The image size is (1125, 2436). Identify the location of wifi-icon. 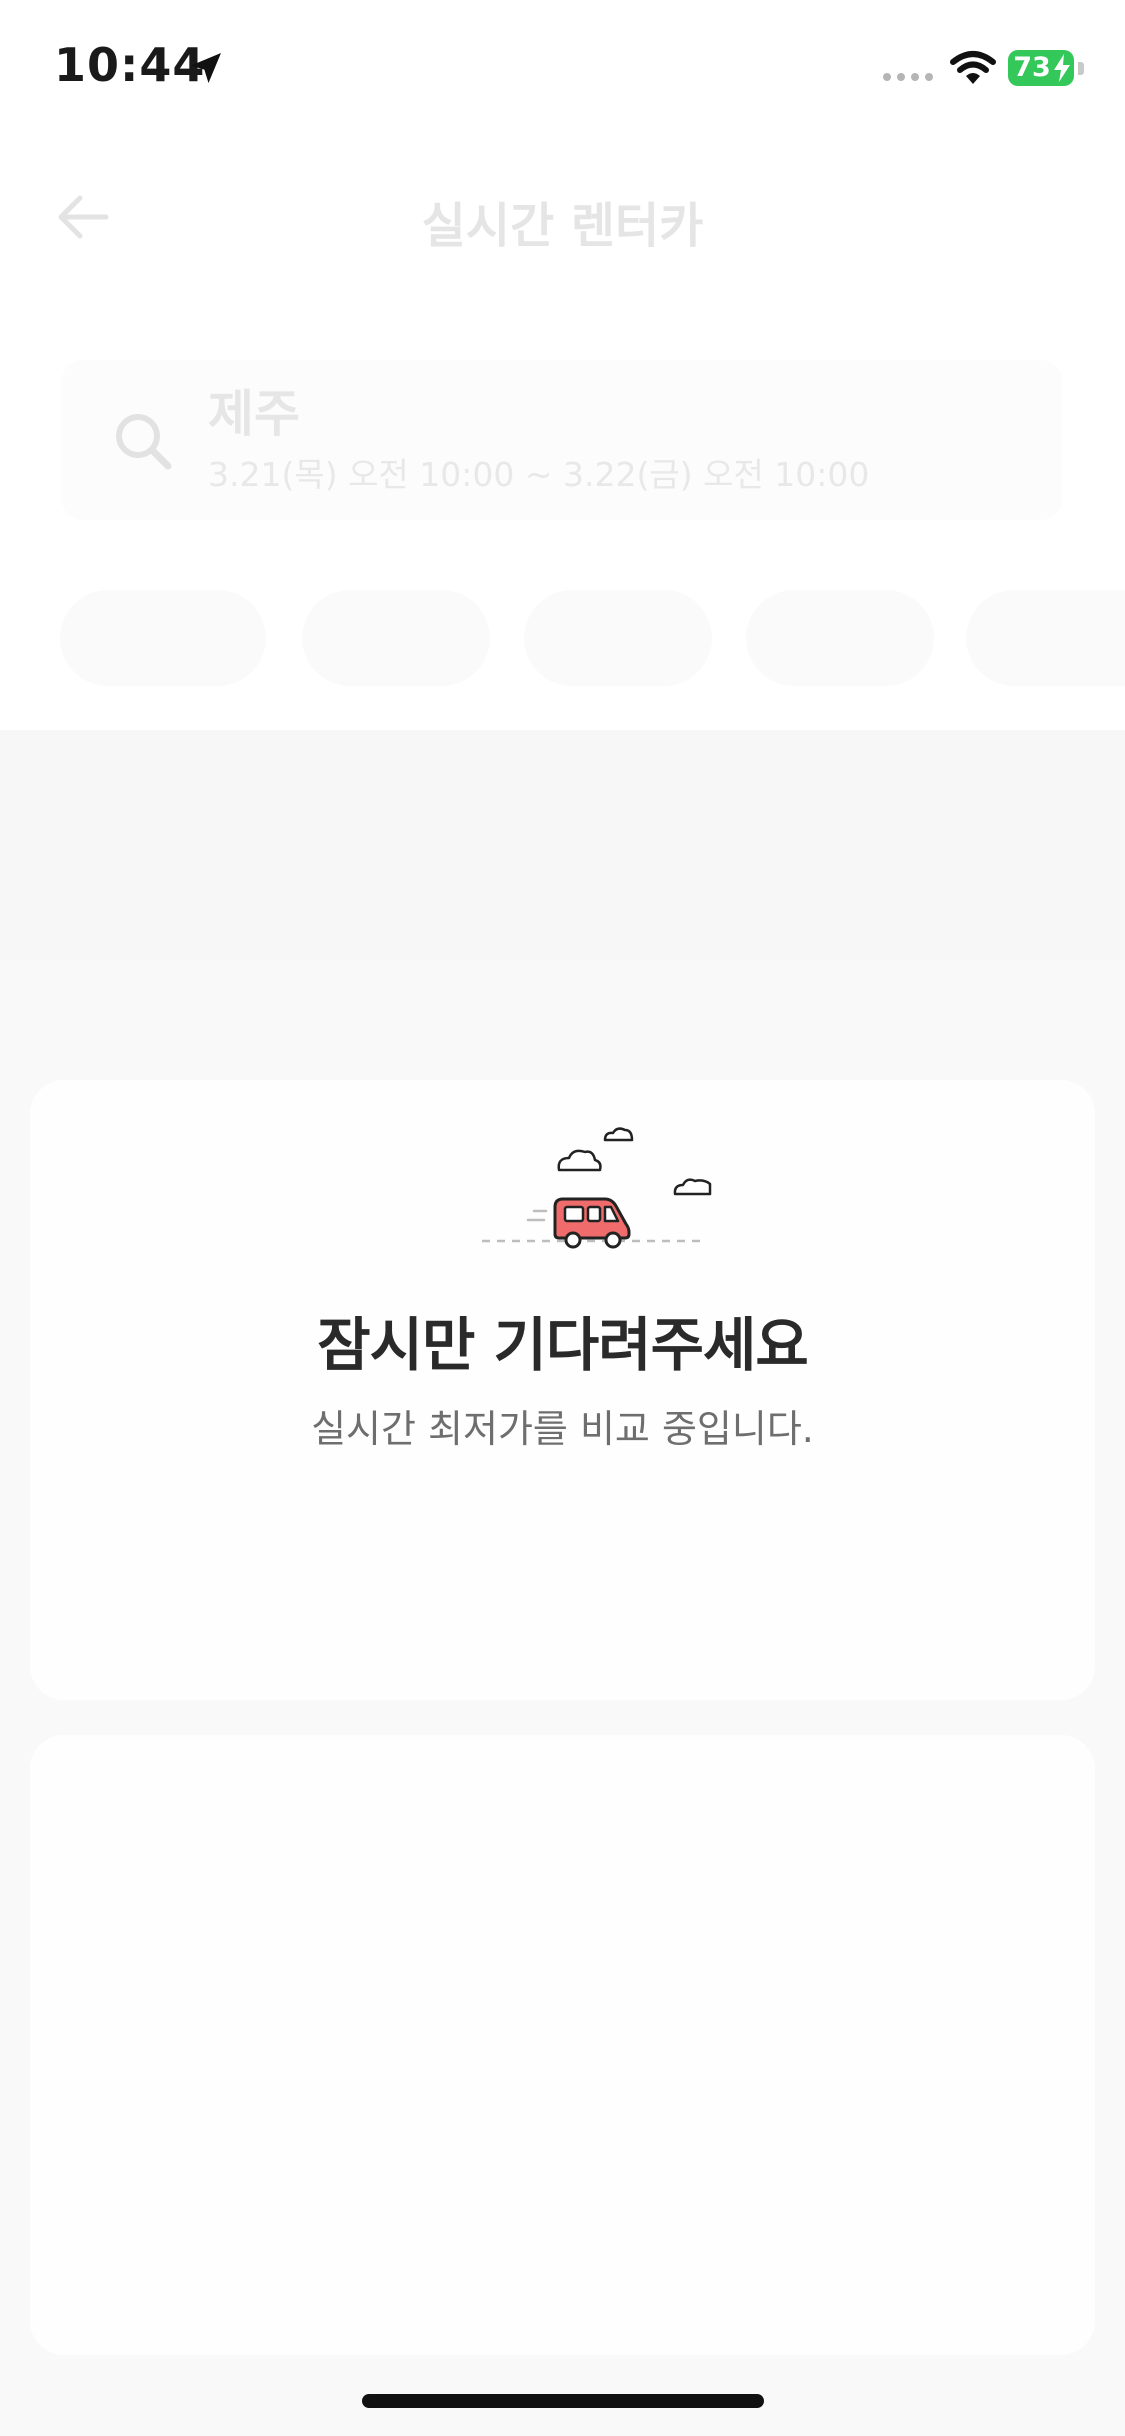
(973, 67).